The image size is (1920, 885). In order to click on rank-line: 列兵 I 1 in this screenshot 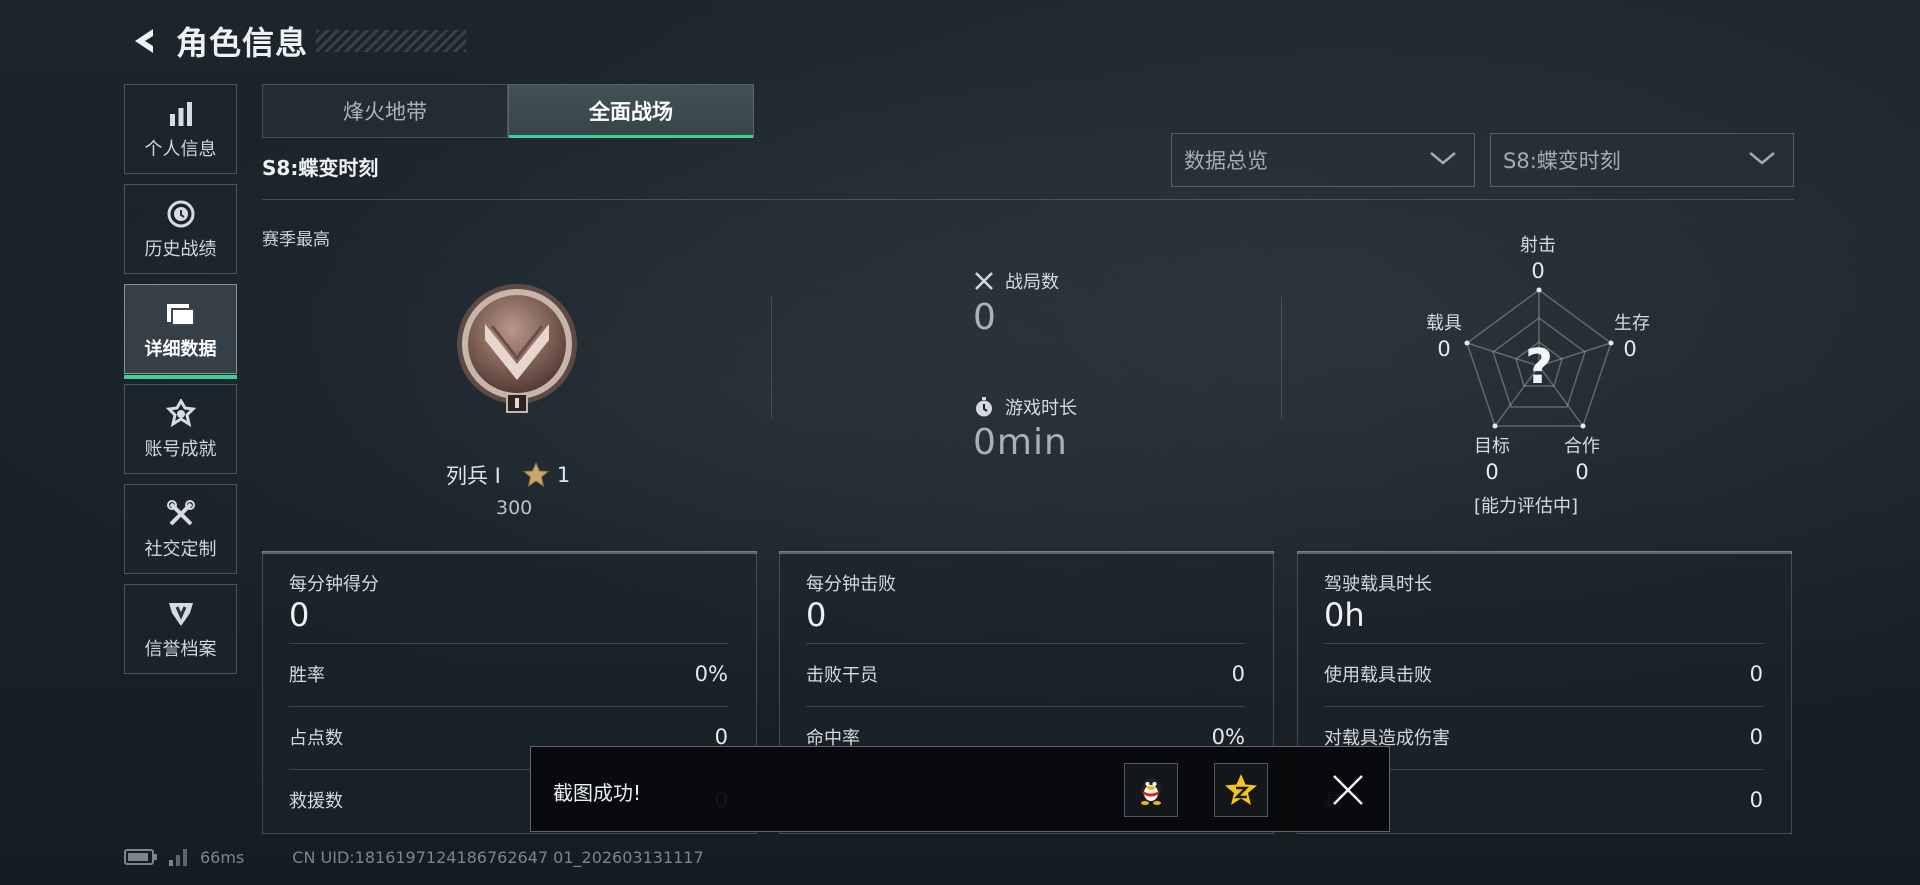, I will do `click(508, 475)`.